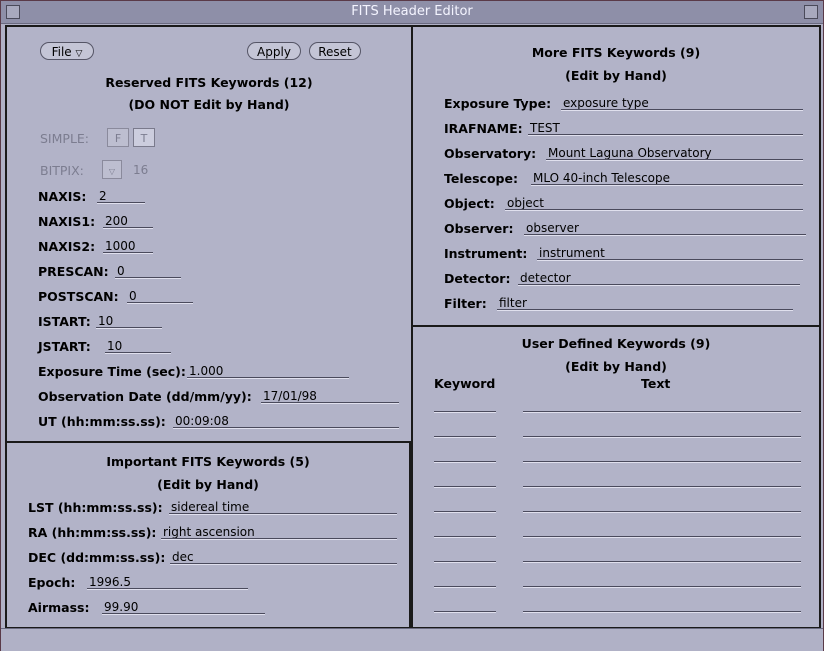 The height and width of the screenshot is (651, 824). I want to click on prescan-input: 0, so click(148, 271).